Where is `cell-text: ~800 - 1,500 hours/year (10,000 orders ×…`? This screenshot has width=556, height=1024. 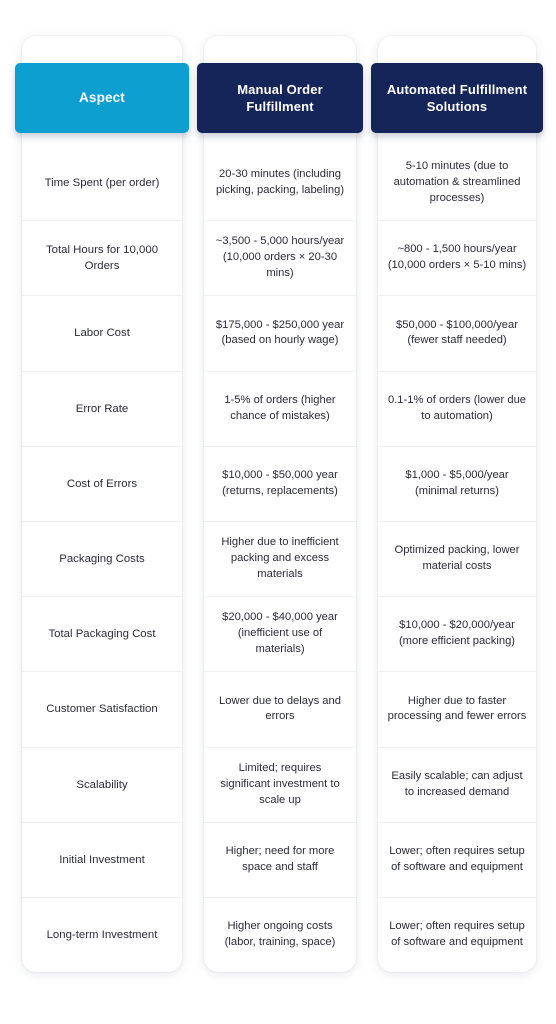
cell-text: ~800 - 1,500 hours/year (10,000 orders ×… is located at coordinates (457, 257).